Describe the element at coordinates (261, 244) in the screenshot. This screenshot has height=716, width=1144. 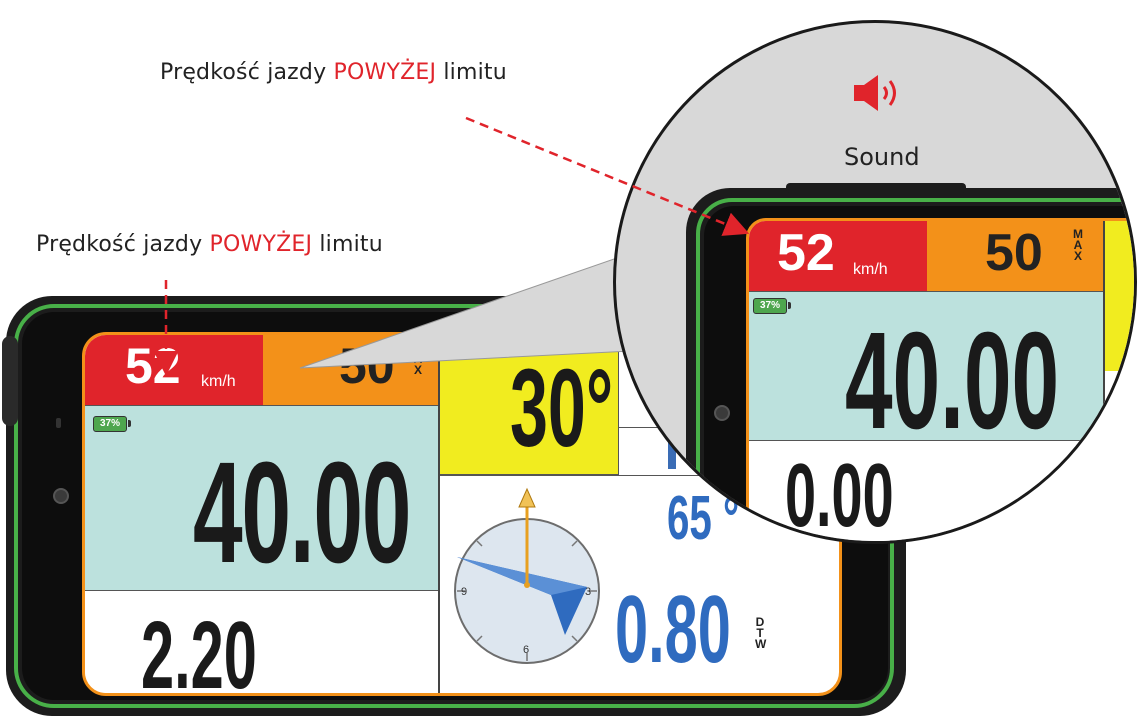
I see `caption-left-highlight: POWYŻEJ` at that location.